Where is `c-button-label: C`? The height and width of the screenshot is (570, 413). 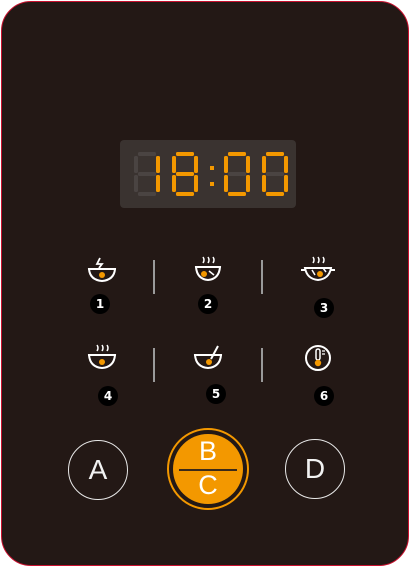 c-button-label: C is located at coordinates (208, 485).